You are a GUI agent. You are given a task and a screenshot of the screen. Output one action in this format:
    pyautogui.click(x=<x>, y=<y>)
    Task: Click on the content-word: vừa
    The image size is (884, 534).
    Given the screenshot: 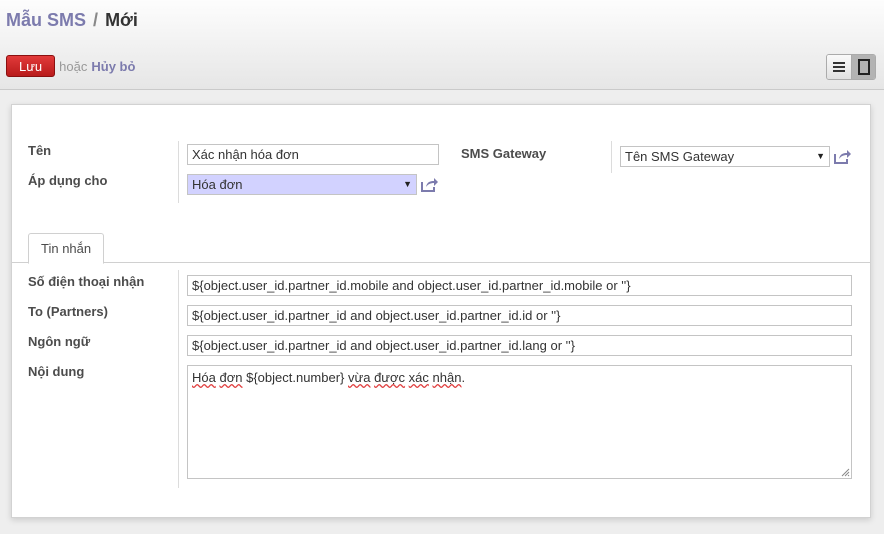 What is the action you would take?
    pyautogui.click(x=359, y=377)
    